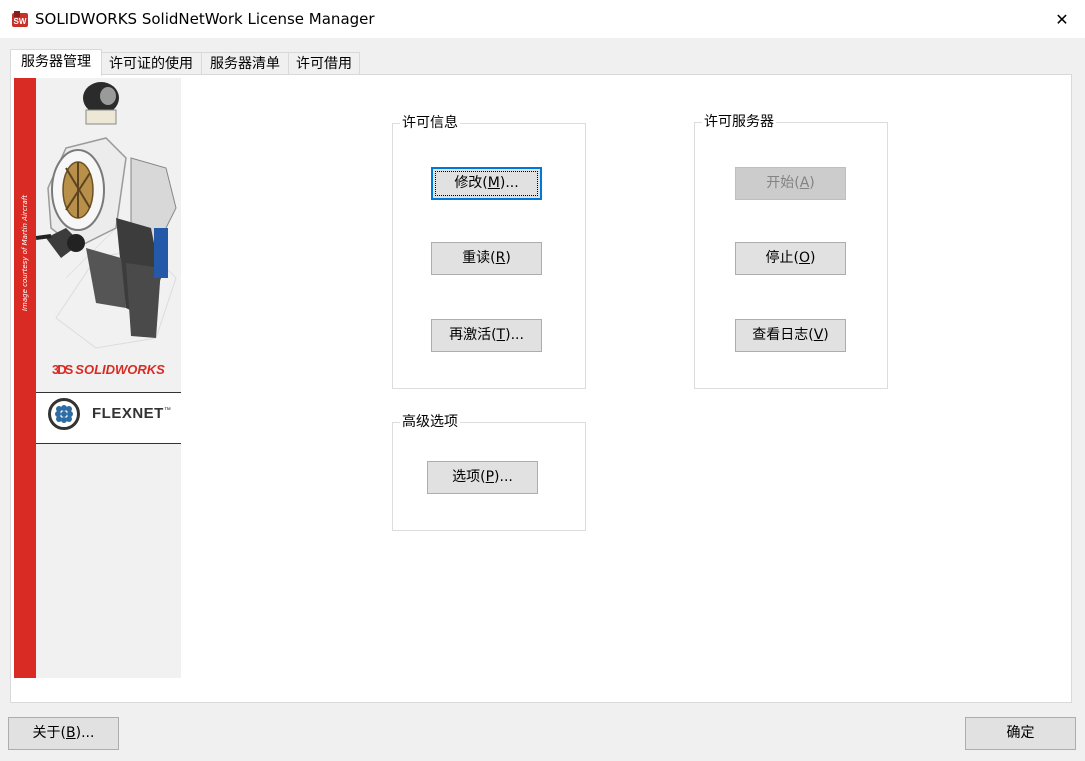 The width and height of the screenshot is (1085, 761). I want to click on license-info-title: 许可信息, so click(430, 123).